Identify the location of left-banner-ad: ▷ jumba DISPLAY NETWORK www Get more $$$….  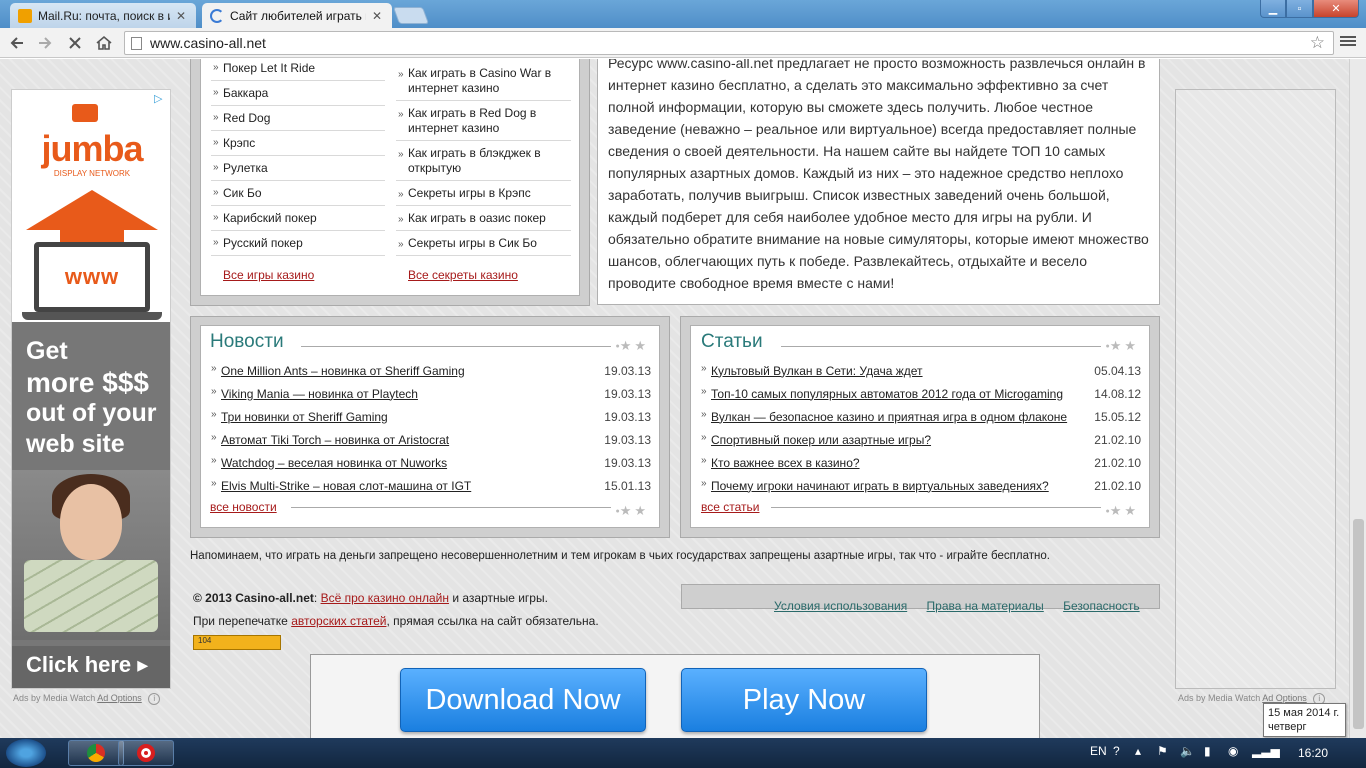
(91, 389).